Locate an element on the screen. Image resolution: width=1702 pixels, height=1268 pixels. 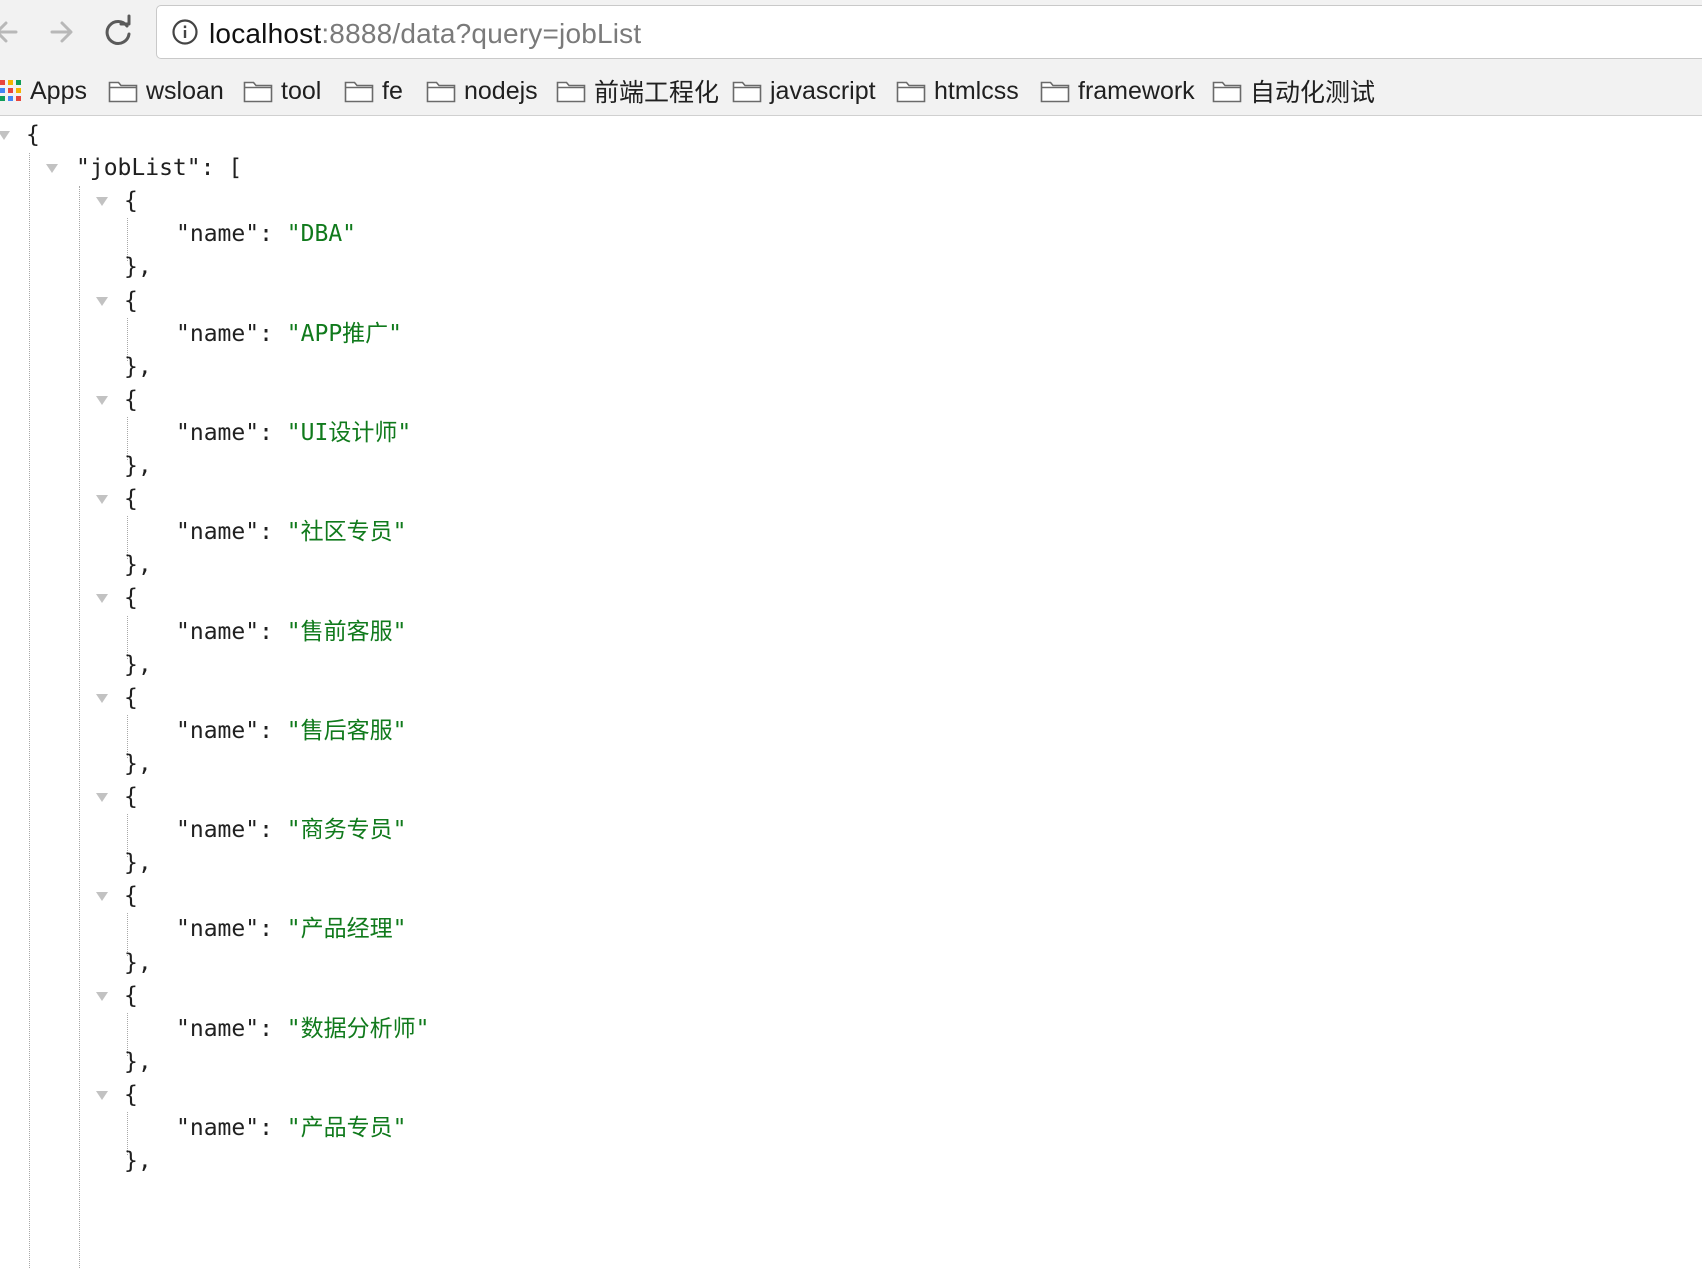
forward-button is located at coordinates (62, 32).